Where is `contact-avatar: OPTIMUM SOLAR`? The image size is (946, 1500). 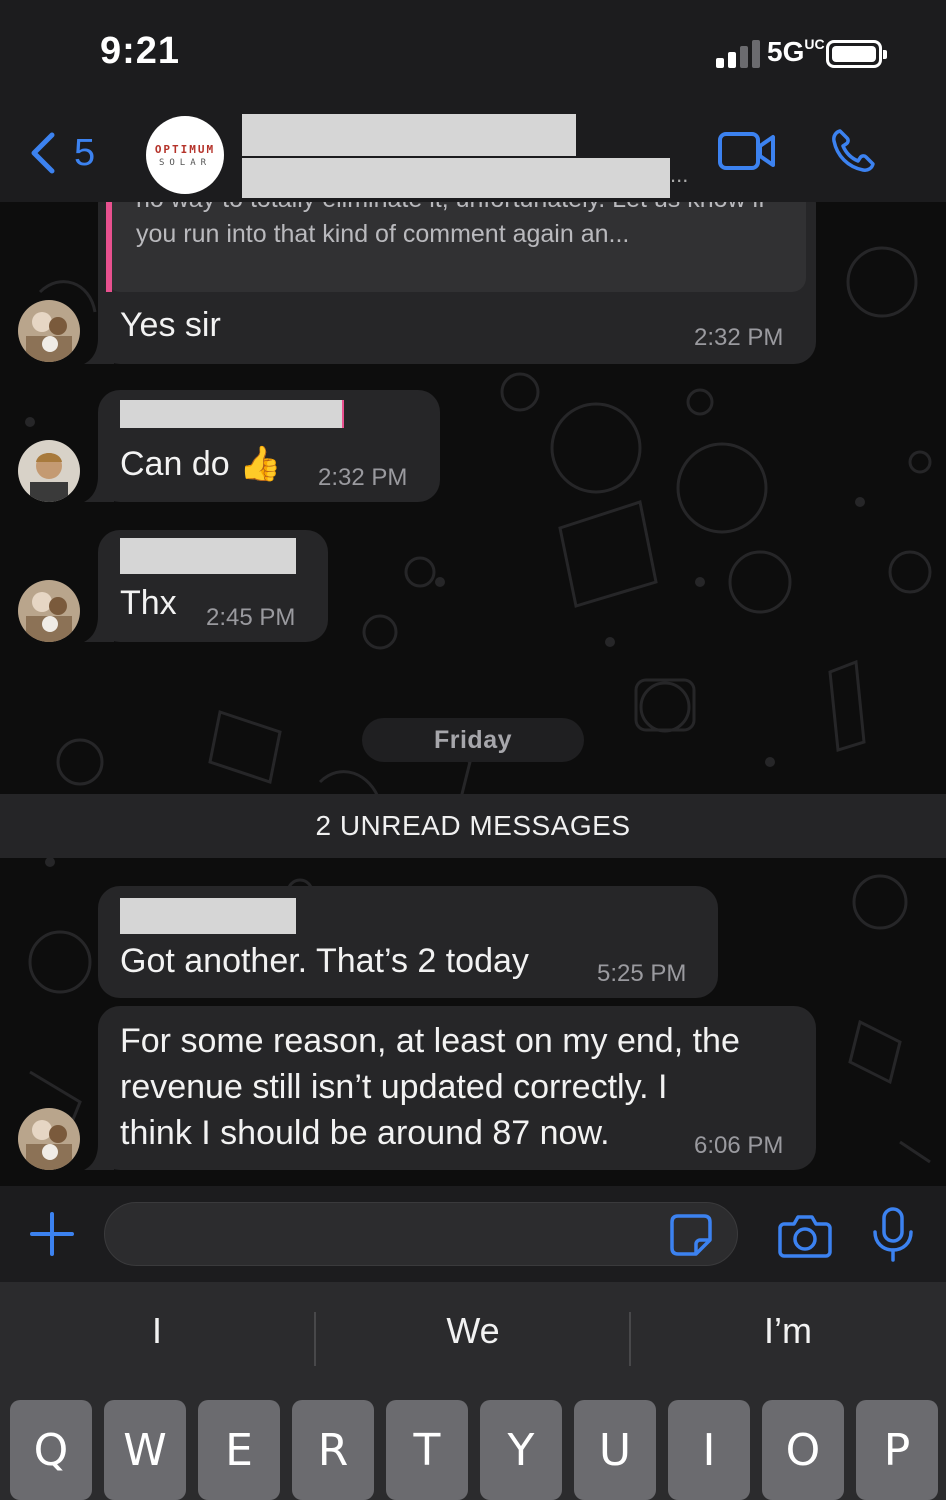
contact-avatar: OPTIMUM SOLAR is located at coordinates (185, 155).